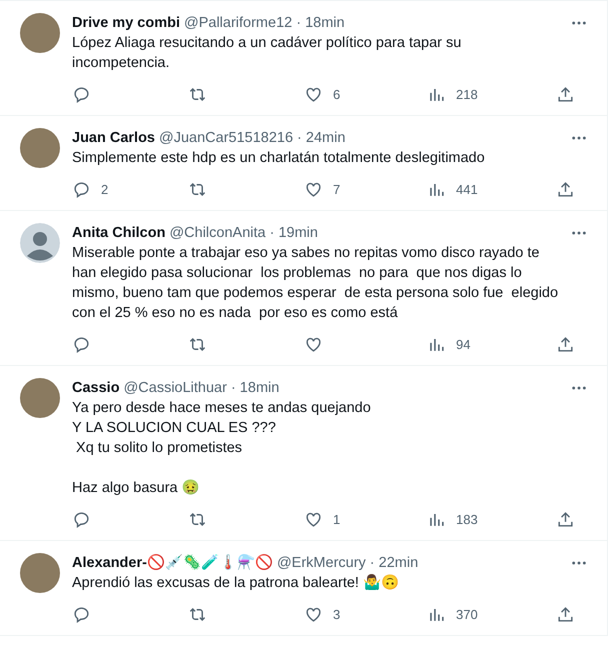 The width and height of the screenshot is (608, 657). Describe the element at coordinates (40, 243) in the screenshot. I see `default-avatar-icon` at that location.